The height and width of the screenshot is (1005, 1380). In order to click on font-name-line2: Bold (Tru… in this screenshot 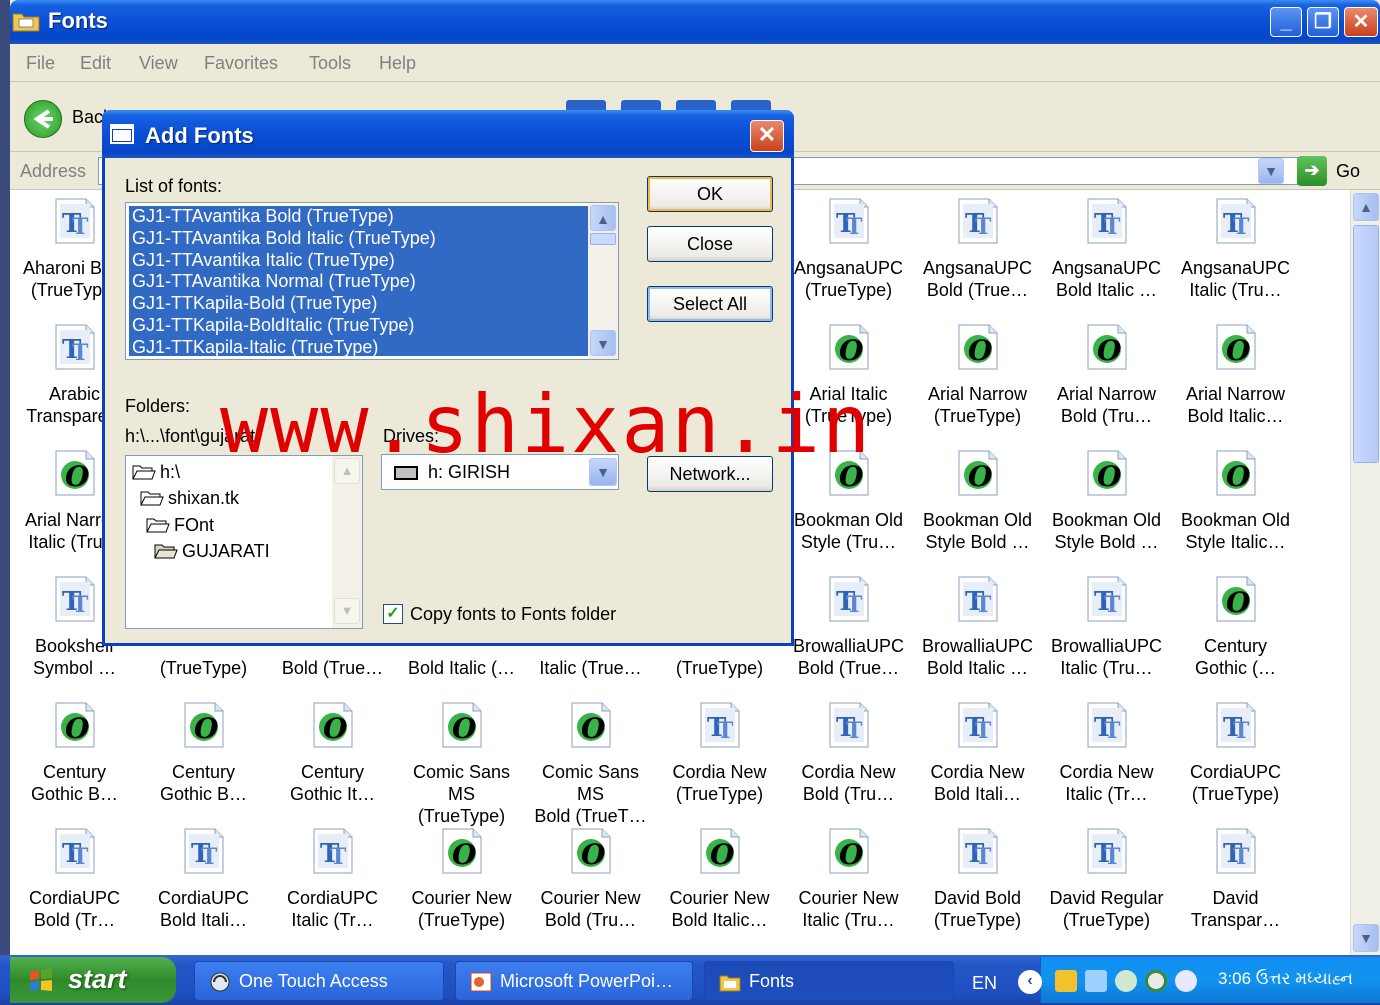, I will do `click(848, 794)`.